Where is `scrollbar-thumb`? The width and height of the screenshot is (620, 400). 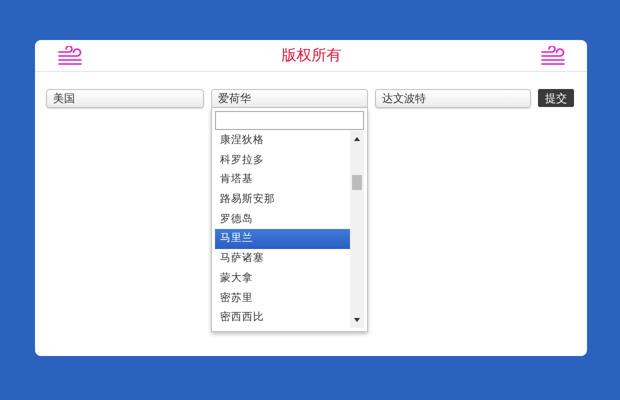
scrollbar-thumb is located at coordinates (357, 182).